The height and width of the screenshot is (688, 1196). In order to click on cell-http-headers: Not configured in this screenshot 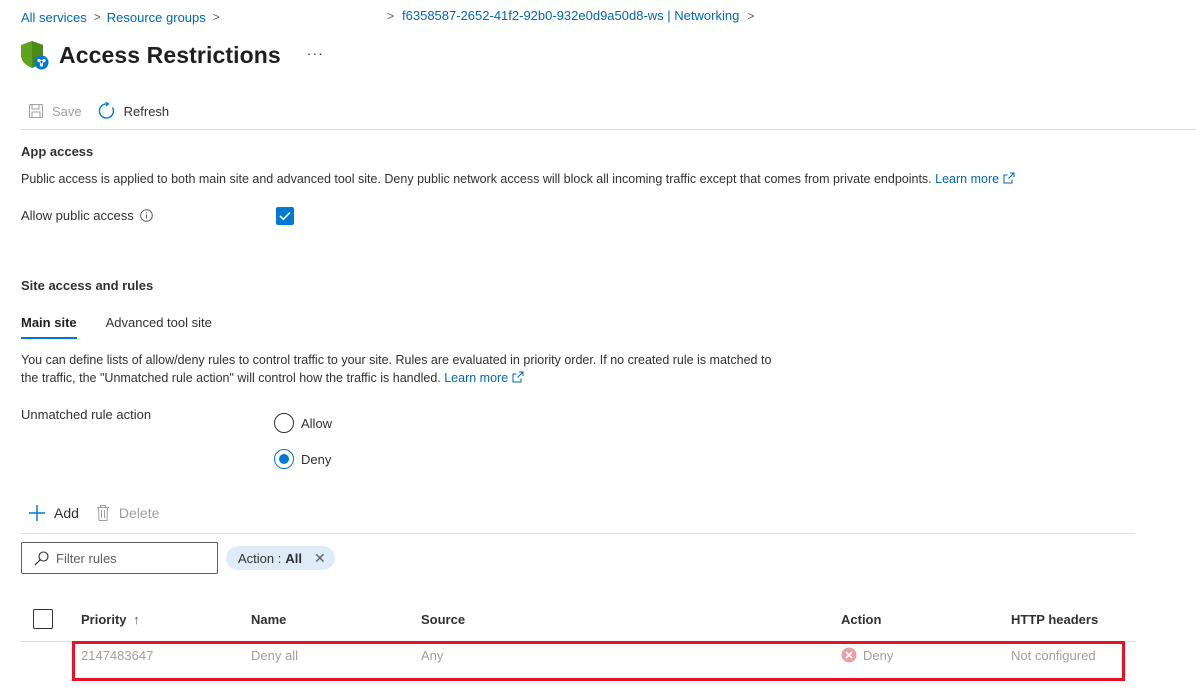, I will do `click(1053, 655)`.